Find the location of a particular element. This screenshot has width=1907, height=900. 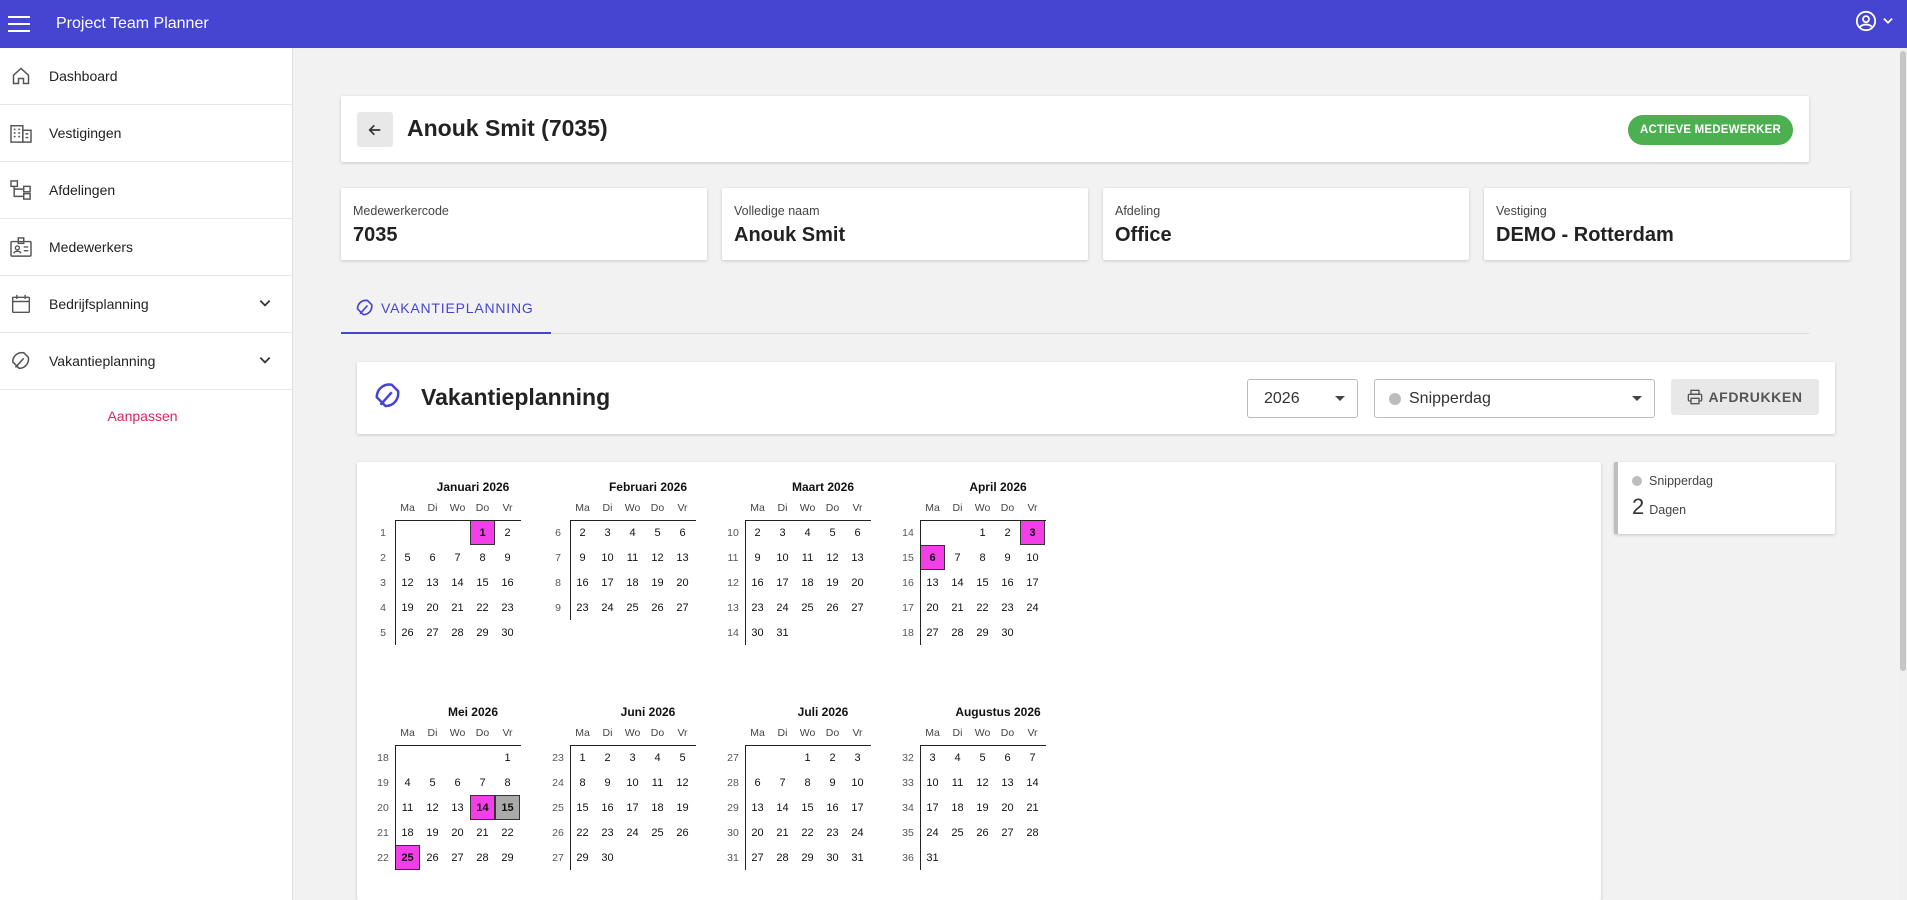

calendar-day: 21 is located at coordinates (457, 607).